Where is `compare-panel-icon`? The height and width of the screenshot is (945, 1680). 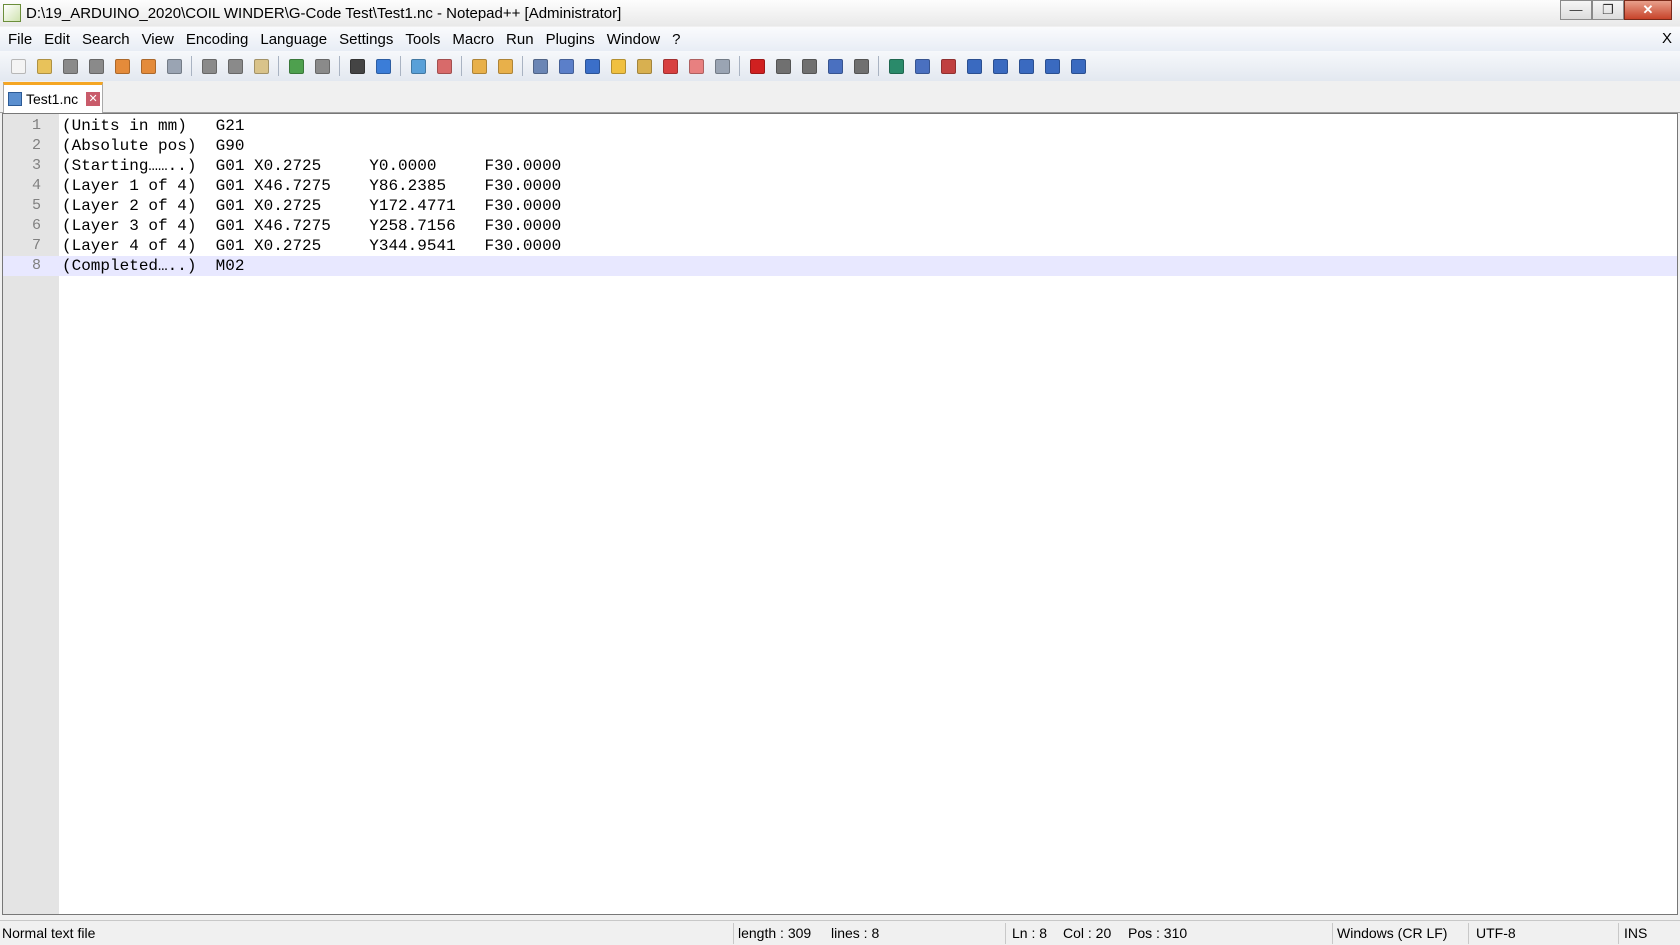
compare-panel-icon is located at coordinates (1078, 66).